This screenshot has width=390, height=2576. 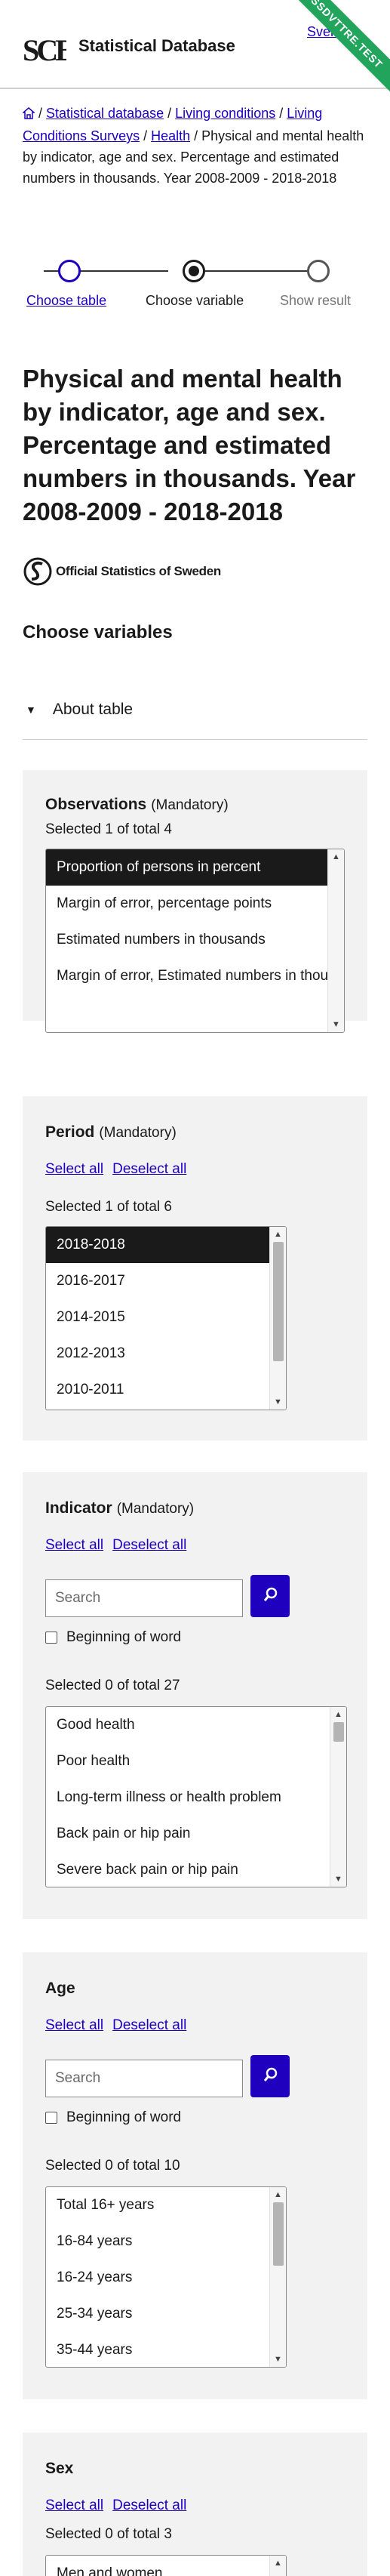 I want to click on breadcrumb-living-conditions: Living conditions, so click(x=225, y=113).